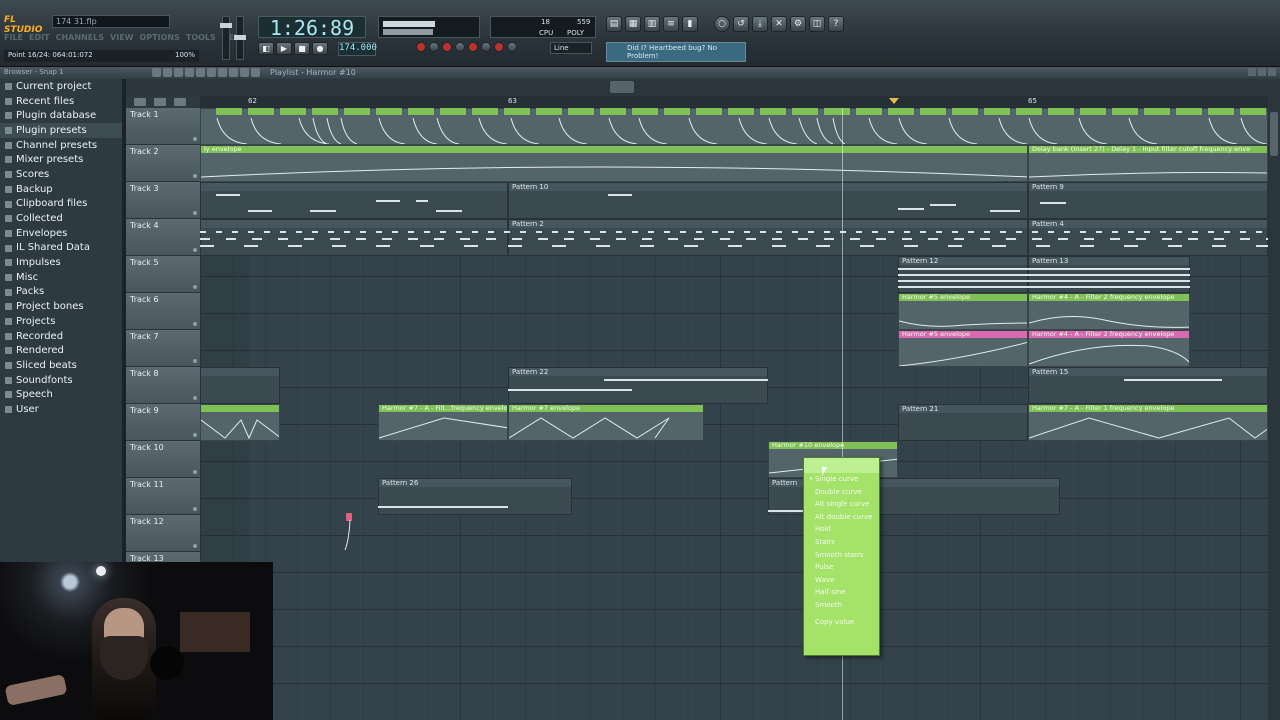 The image size is (1280, 720). What do you see at coordinates (798, 24) in the screenshot?
I see `cpu-panic-icon: ⚙` at bounding box center [798, 24].